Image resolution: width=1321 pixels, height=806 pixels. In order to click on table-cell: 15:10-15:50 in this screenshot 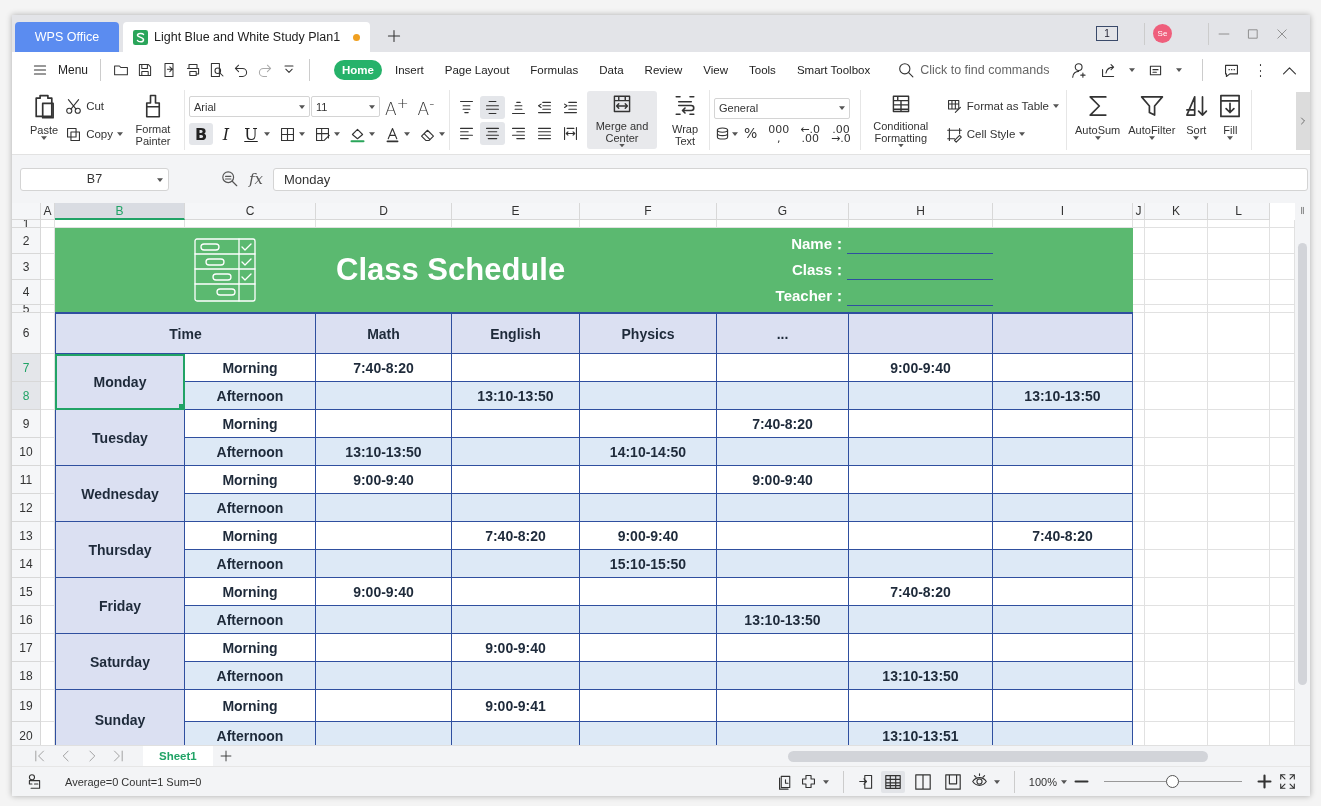, I will do `click(648, 564)`.